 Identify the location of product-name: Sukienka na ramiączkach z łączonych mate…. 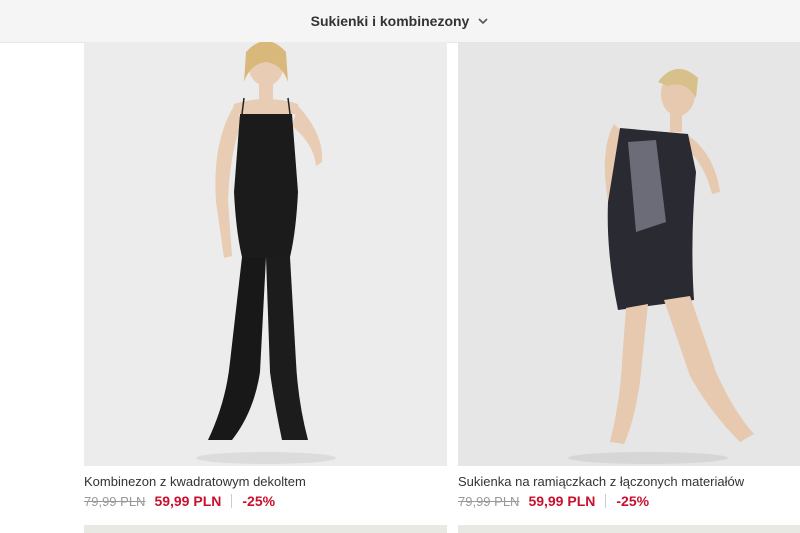
(629, 481).